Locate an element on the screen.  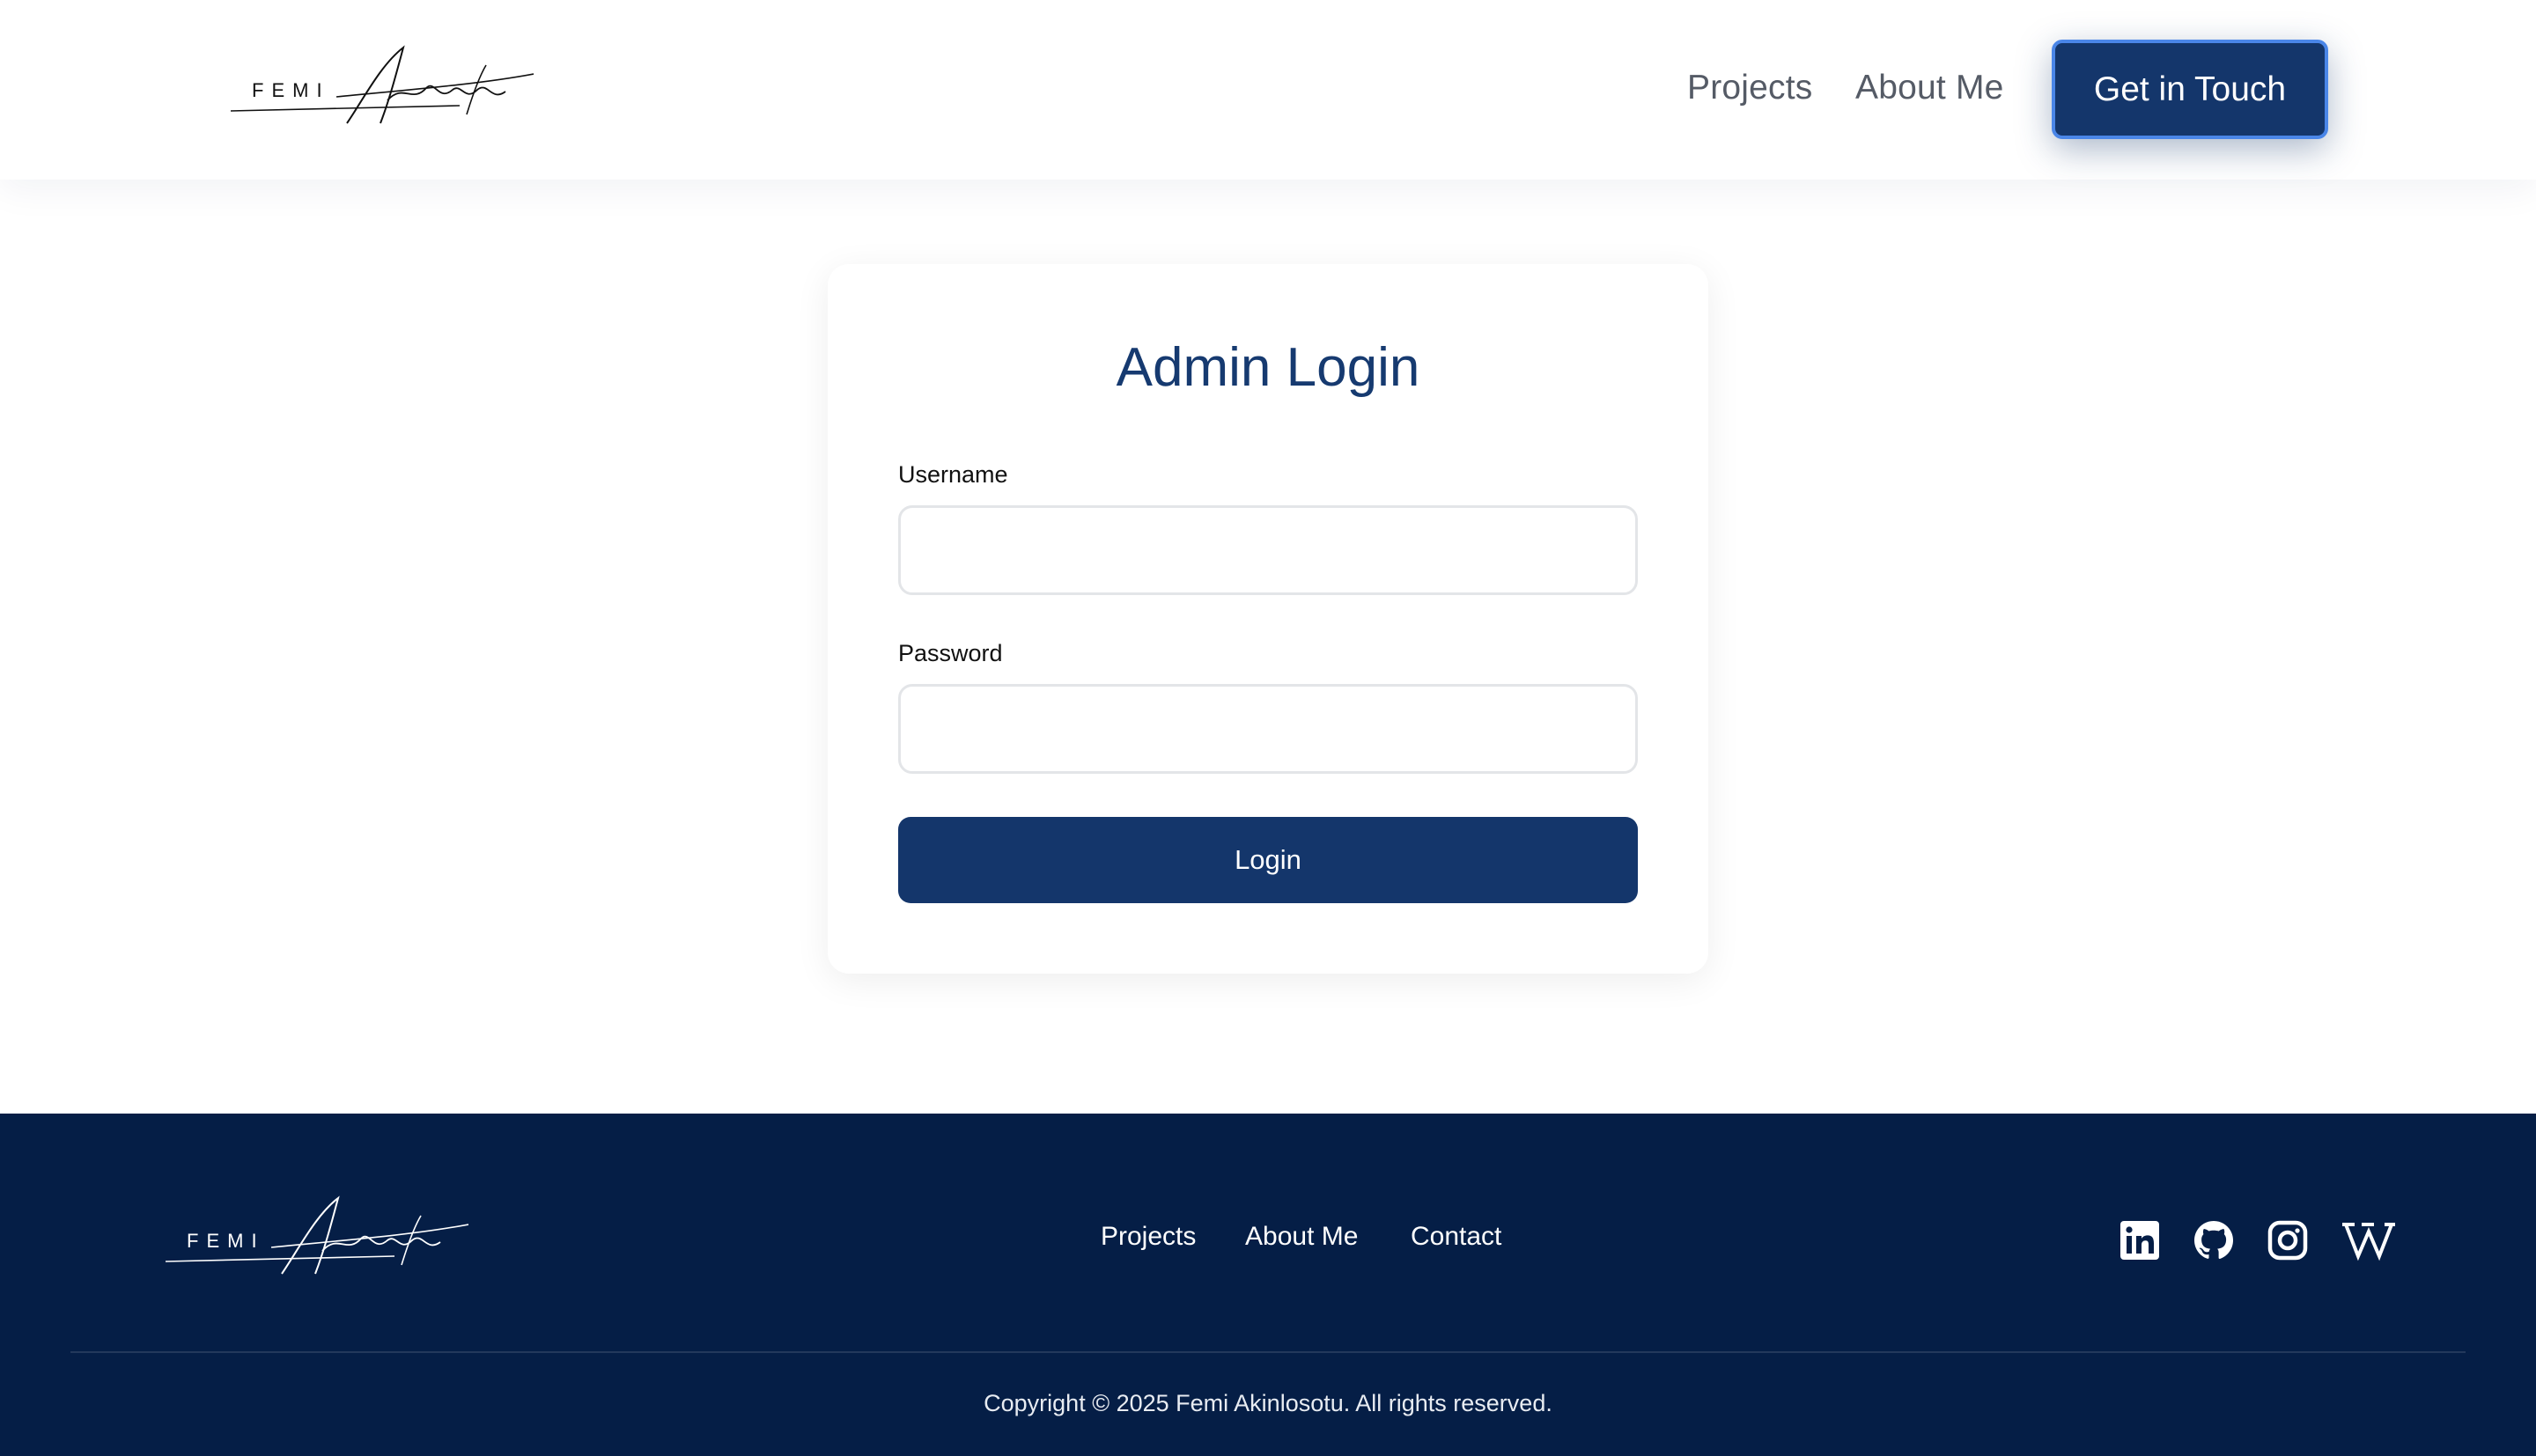
nav-projects: Projects is located at coordinates (1749, 88).